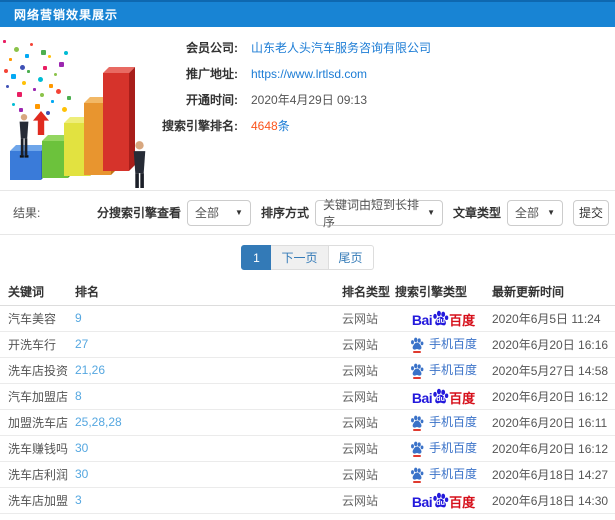 Image resolution: width=615 pixels, height=520 pixels. What do you see at coordinates (553, 292) in the screenshot?
I see `header-update-time: 最新更新时间` at bounding box center [553, 292].